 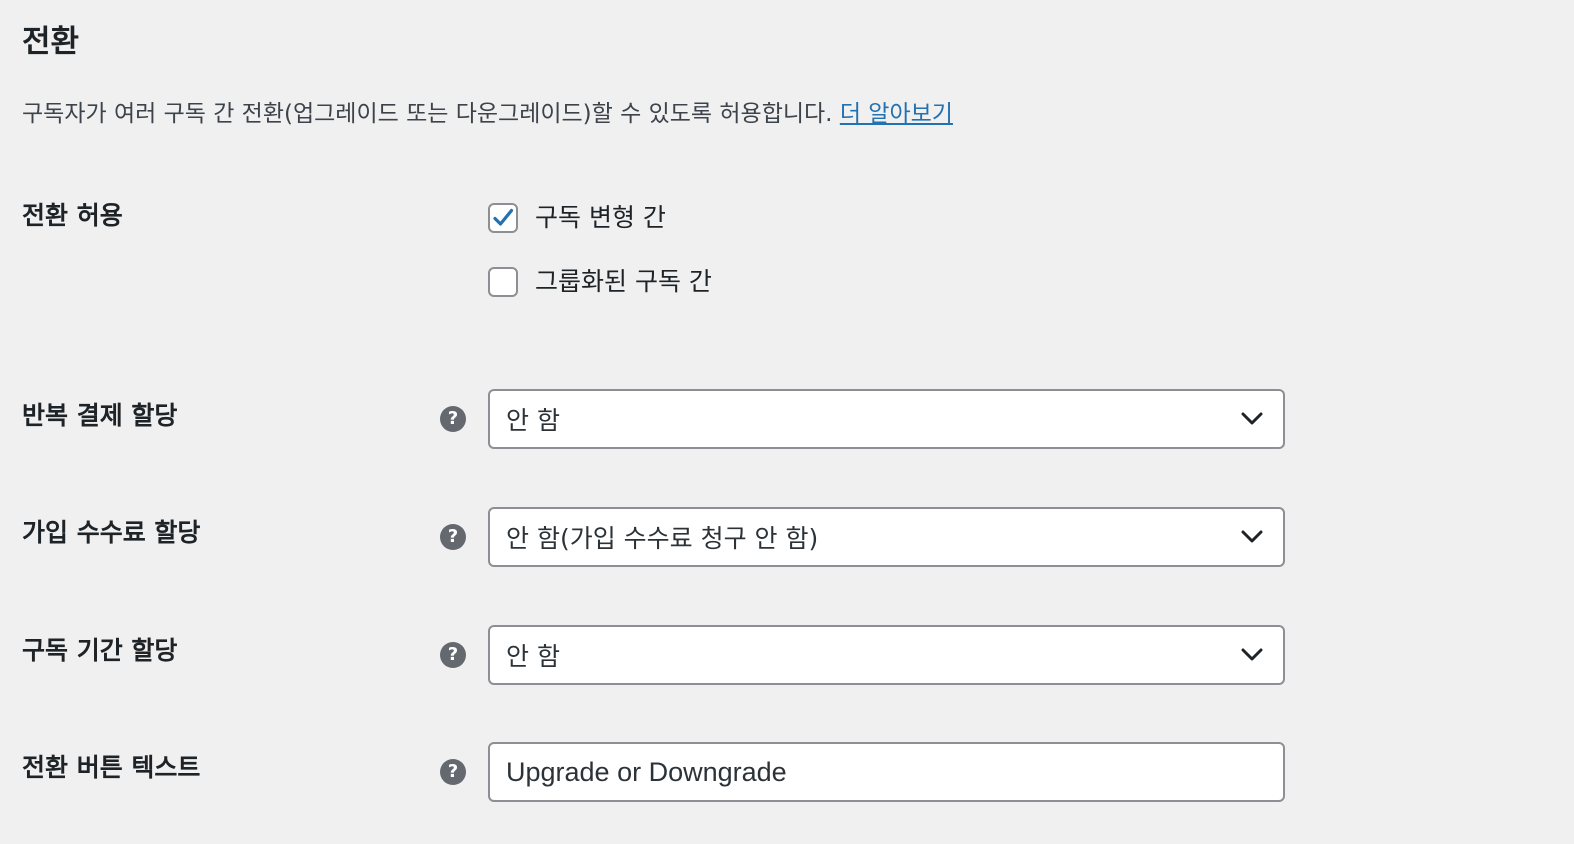 I want to click on recurring-payment-value: 안 함, so click(x=533, y=420).